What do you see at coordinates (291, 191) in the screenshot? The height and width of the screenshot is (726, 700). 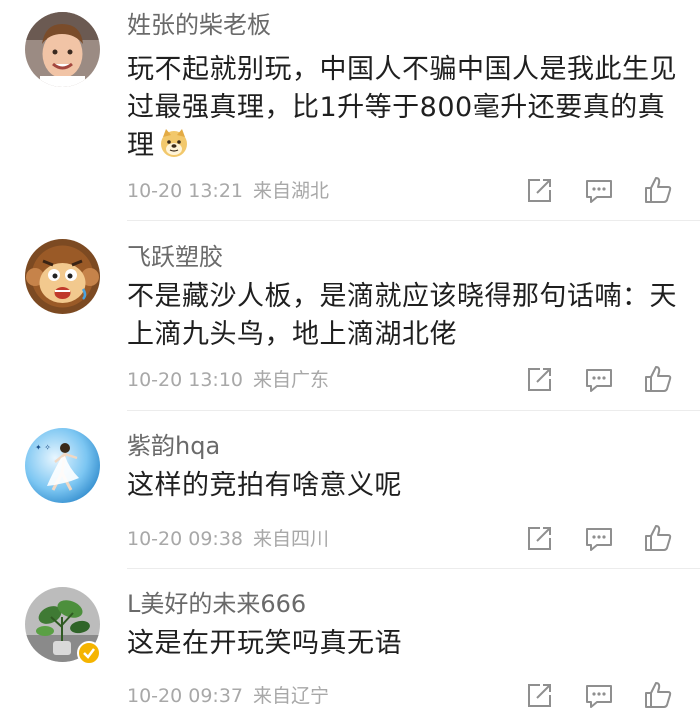 I see `comment-location: 来自湖北` at bounding box center [291, 191].